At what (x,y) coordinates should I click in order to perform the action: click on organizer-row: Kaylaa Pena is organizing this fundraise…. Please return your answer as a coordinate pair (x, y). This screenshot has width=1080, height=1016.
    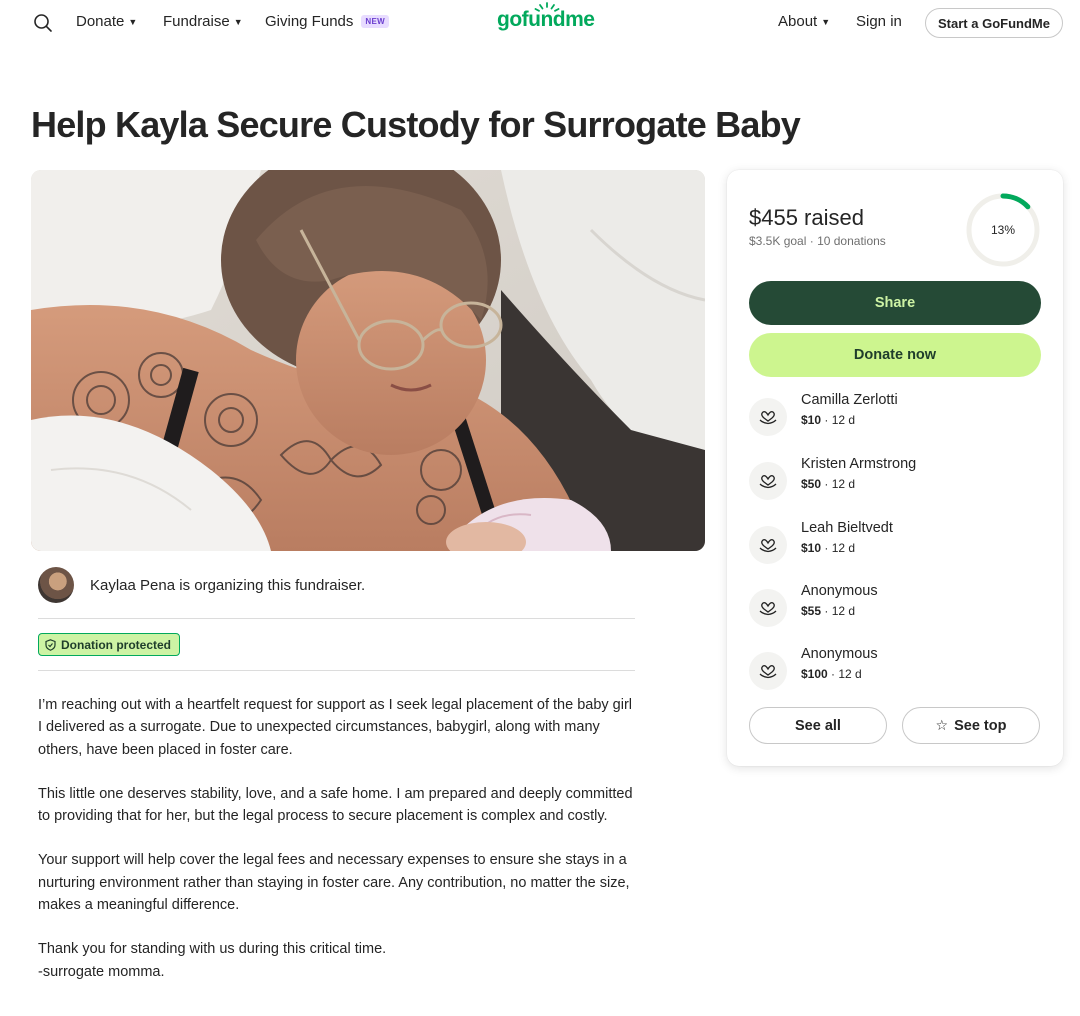
    Looking at the image, I should click on (201, 585).